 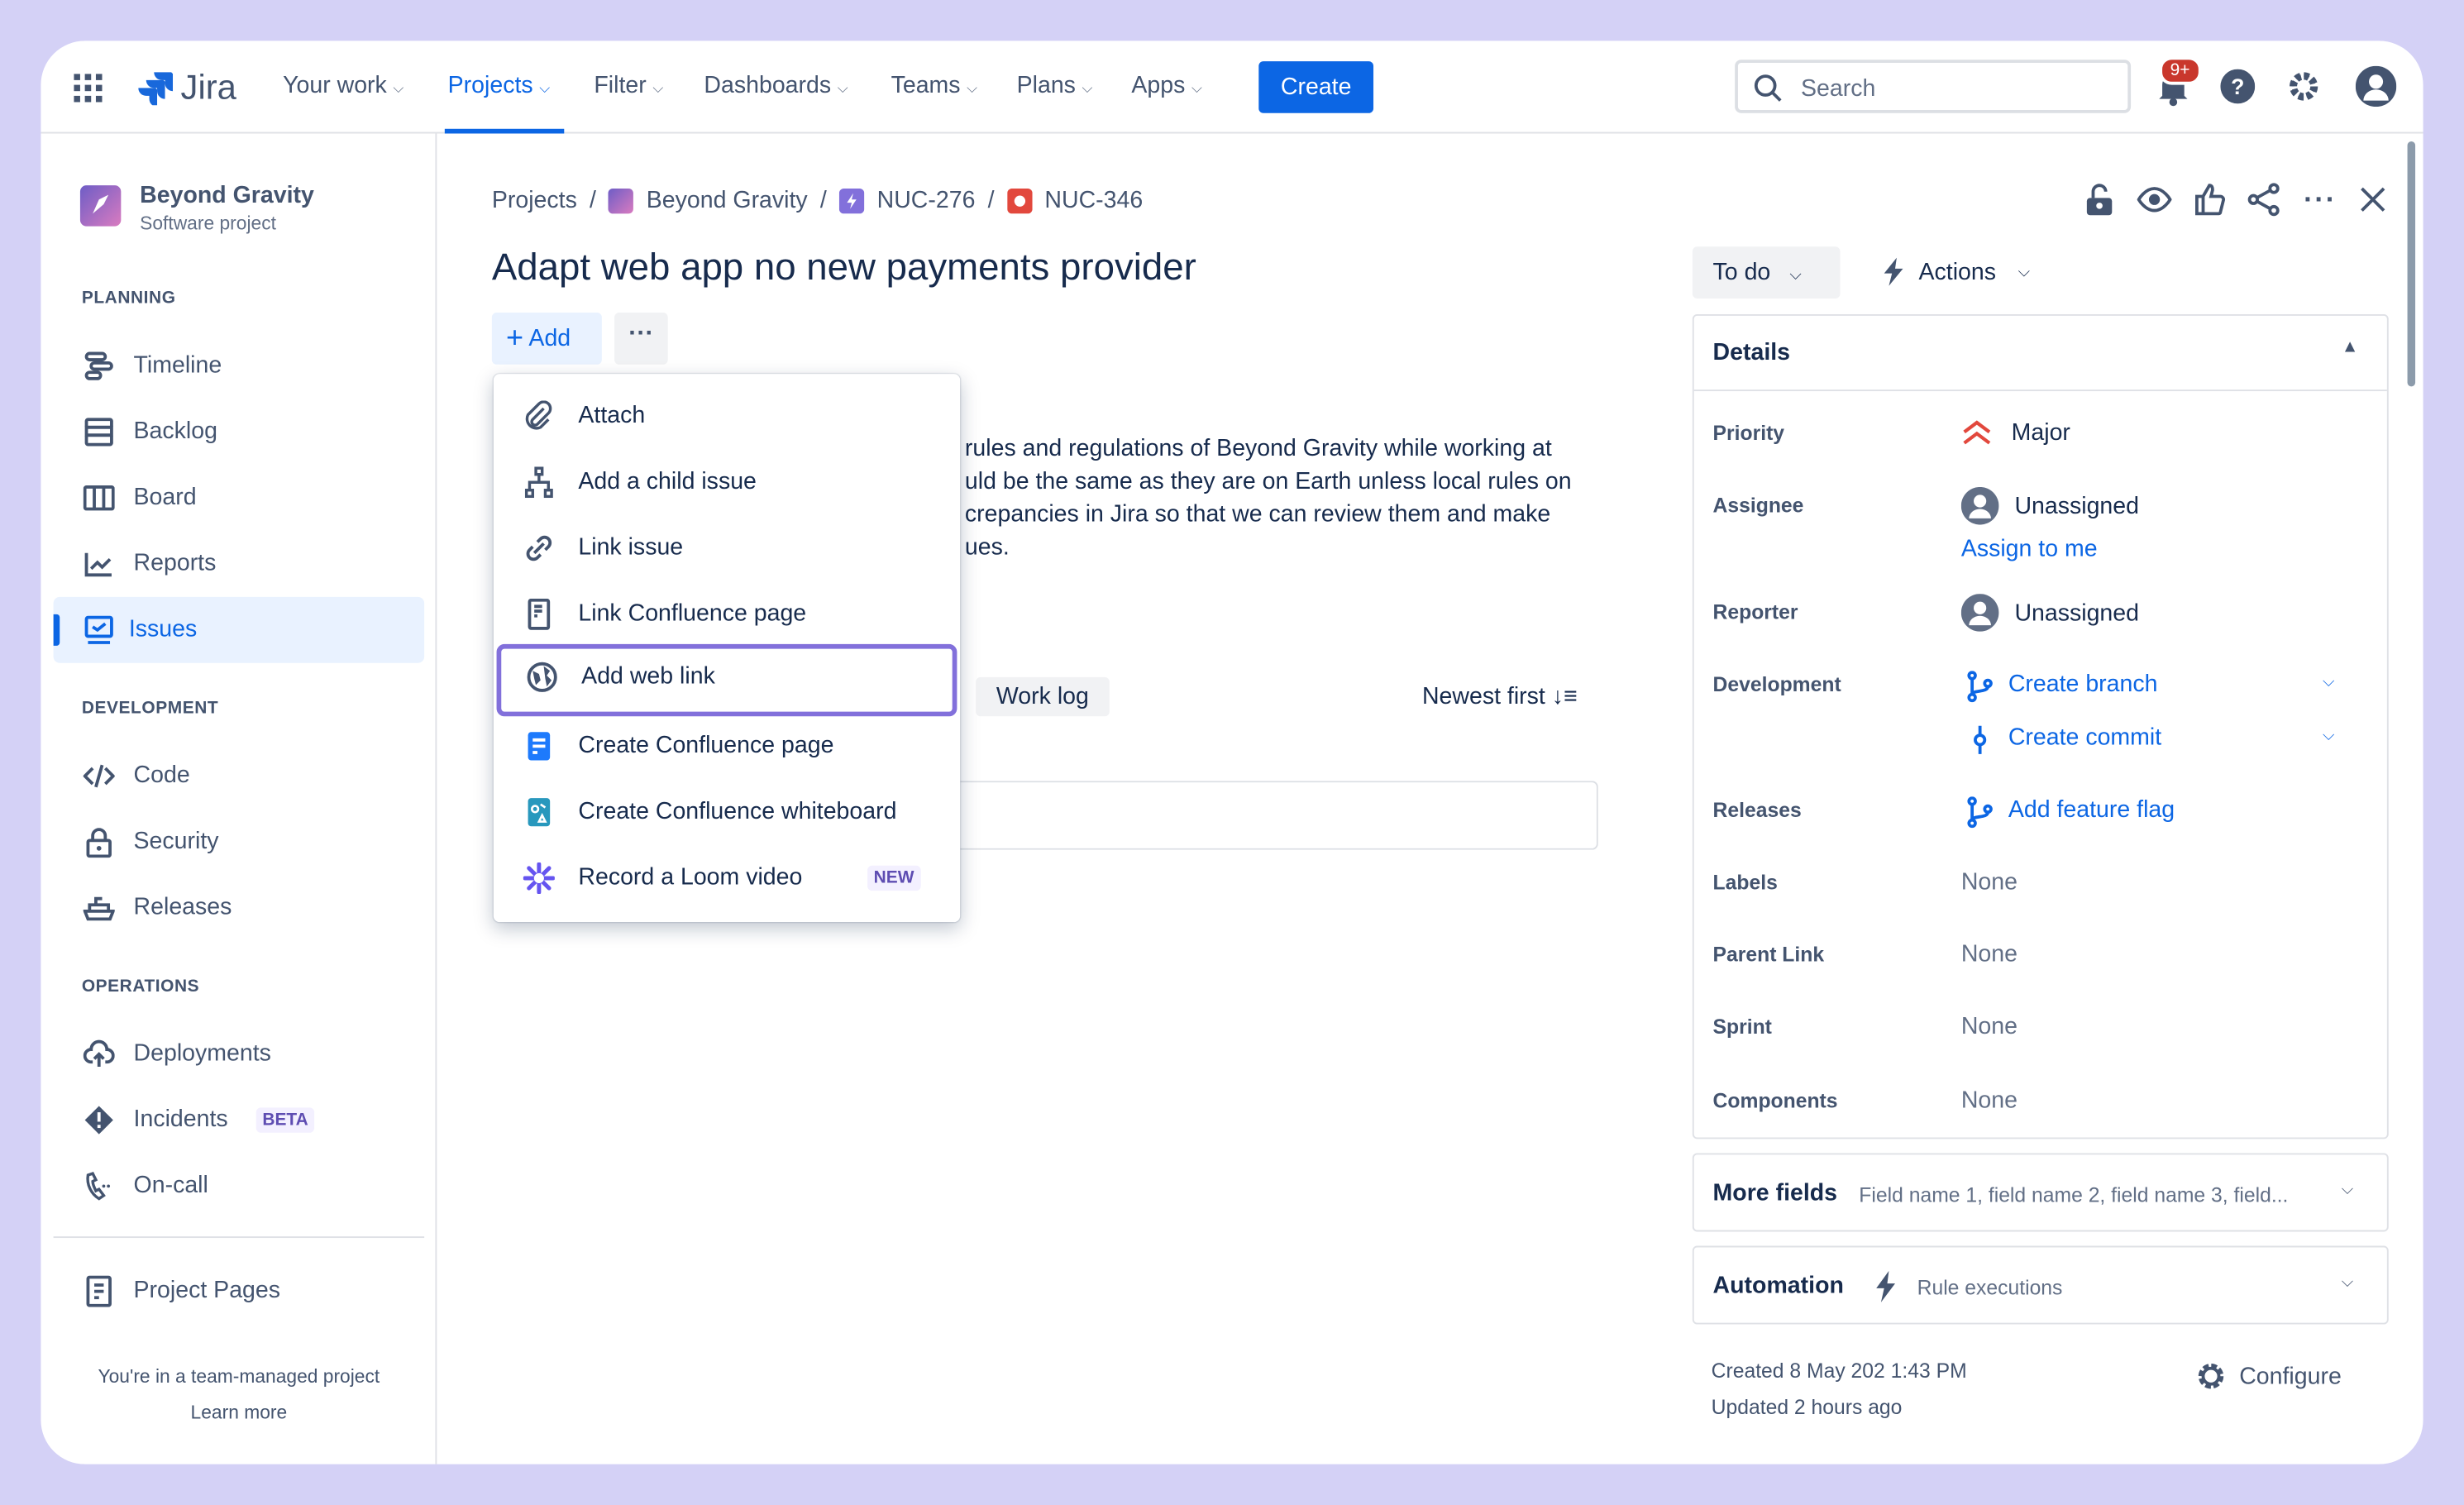 I want to click on updated-date: Updated 2 hours ago, so click(x=1807, y=1407).